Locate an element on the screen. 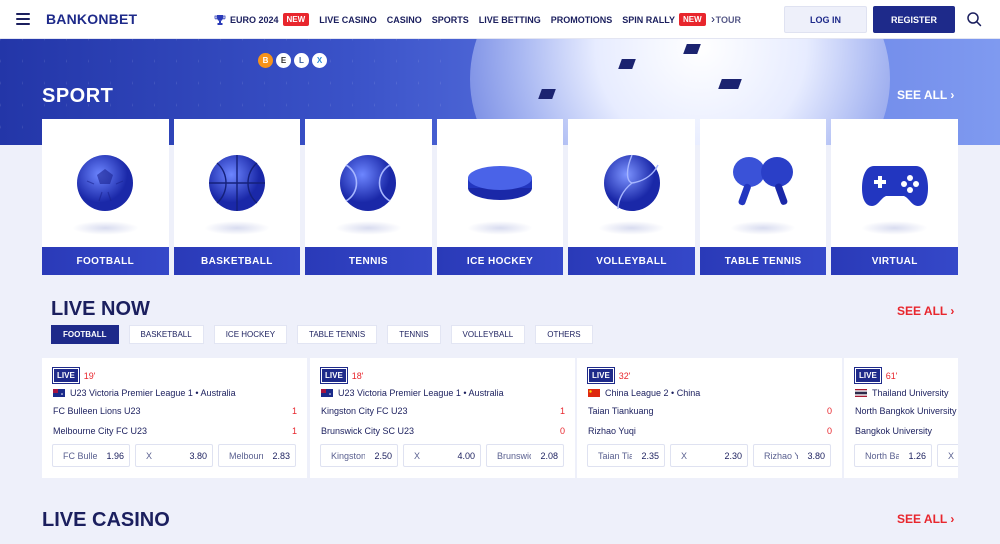  litecoin-icon: L is located at coordinates (301, 60).